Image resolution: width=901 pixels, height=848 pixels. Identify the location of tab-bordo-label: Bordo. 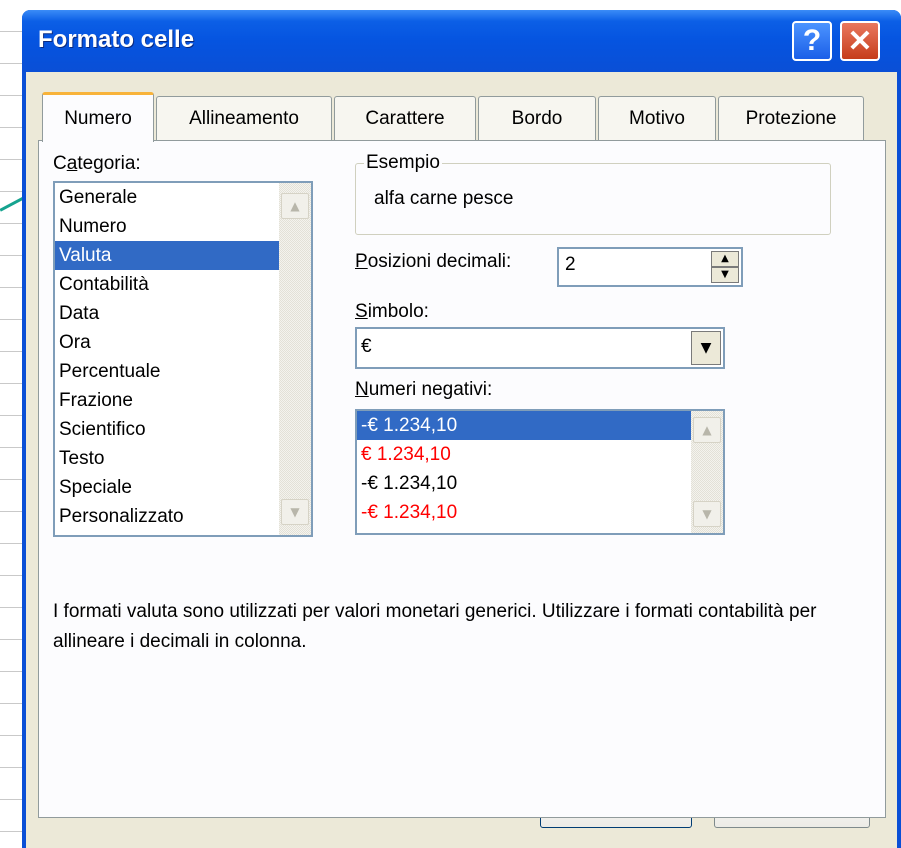
(537, 118).